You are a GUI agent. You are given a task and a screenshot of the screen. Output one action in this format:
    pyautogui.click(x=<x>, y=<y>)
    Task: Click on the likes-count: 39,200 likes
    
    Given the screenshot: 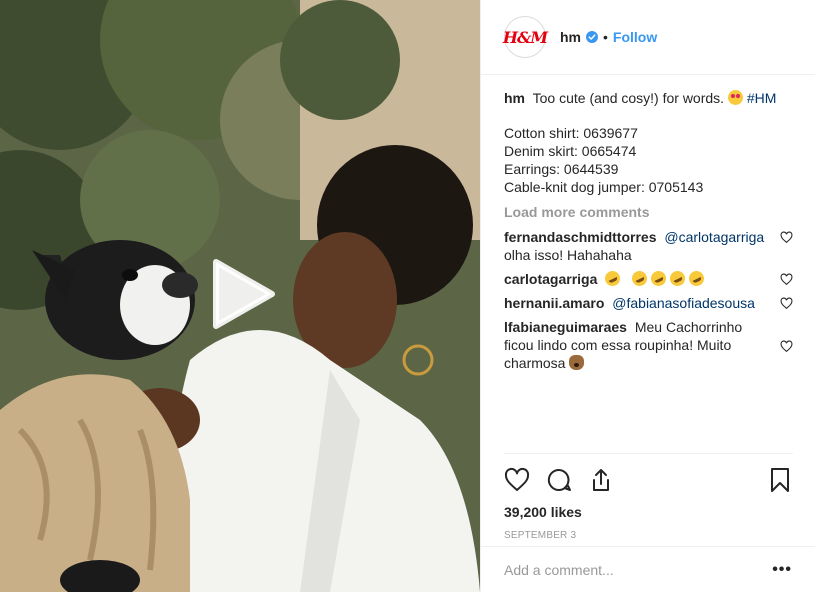 What is the action you would take?
    pyautogui.click(x=648, y=512)
    